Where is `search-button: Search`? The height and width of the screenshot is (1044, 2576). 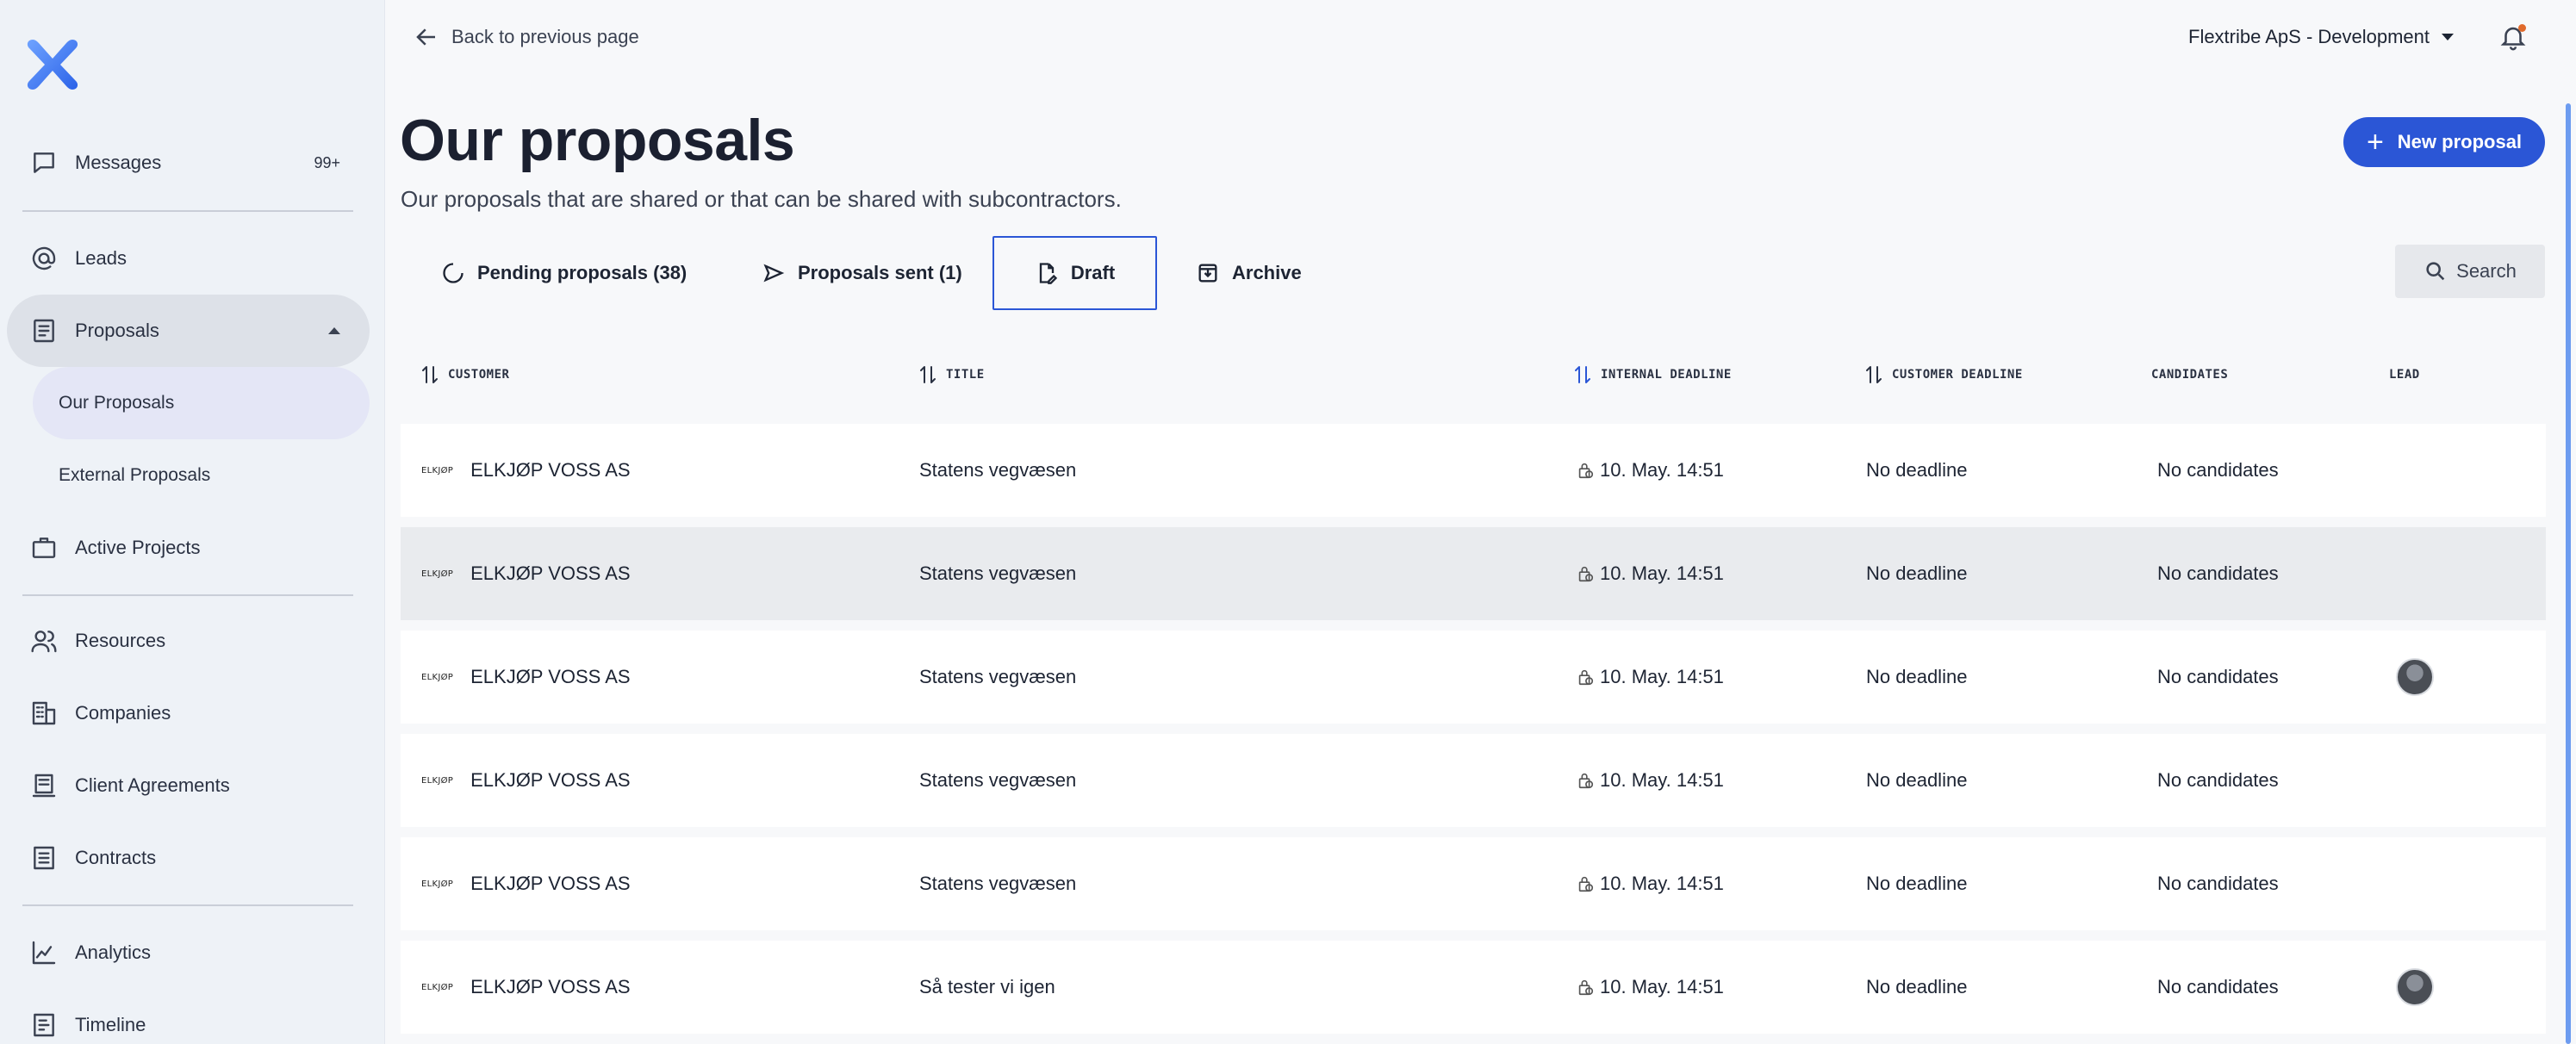 search-button: Search is located at coordinates (2470, 271).